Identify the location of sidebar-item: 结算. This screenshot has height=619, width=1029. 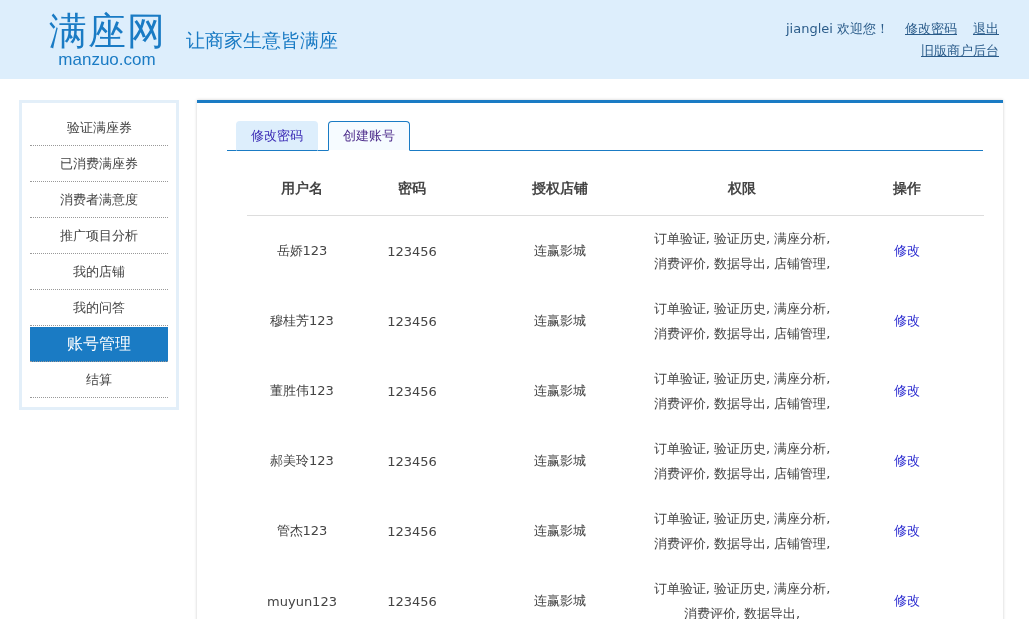
(99, 380).